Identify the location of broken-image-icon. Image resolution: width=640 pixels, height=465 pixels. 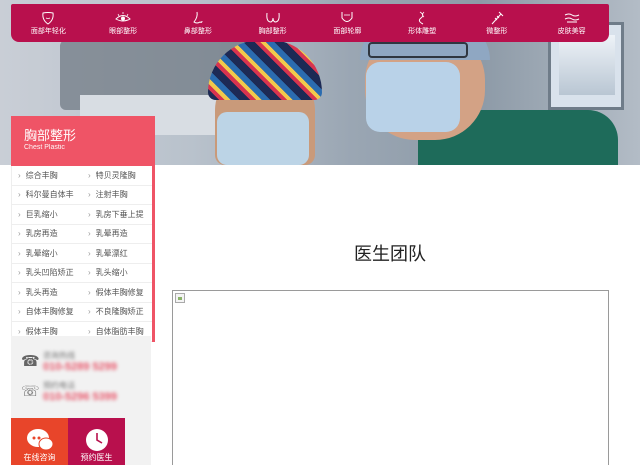
(180, 298).